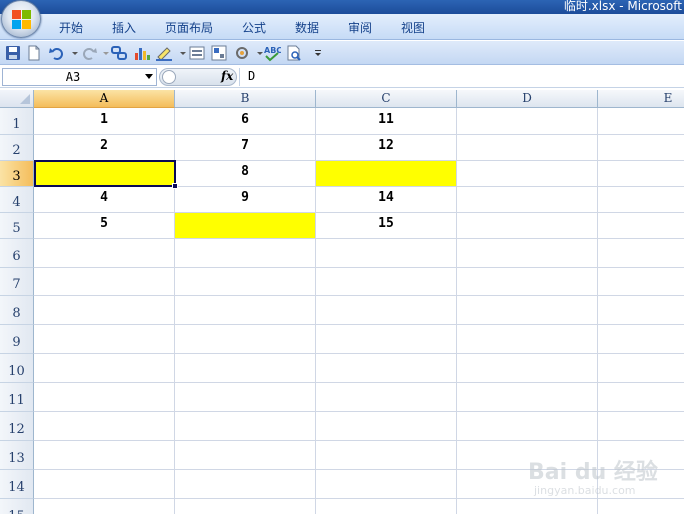 This screenshot has width=684, height=514. Describe the element at coordinates (17, 455) in the screenshot. I see `row-header-13: 13` at that location.